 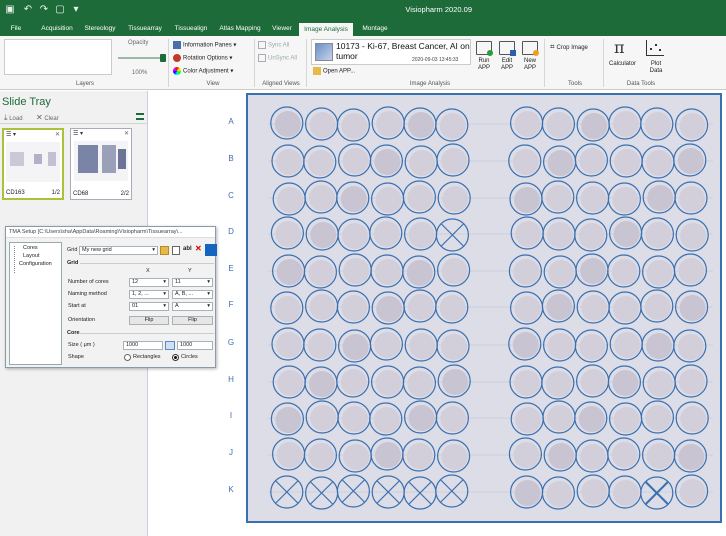 What do you see at coordinates (320, 272) in the screenshot?
I see `tma-core-e02` at bounding box center [320, 272].